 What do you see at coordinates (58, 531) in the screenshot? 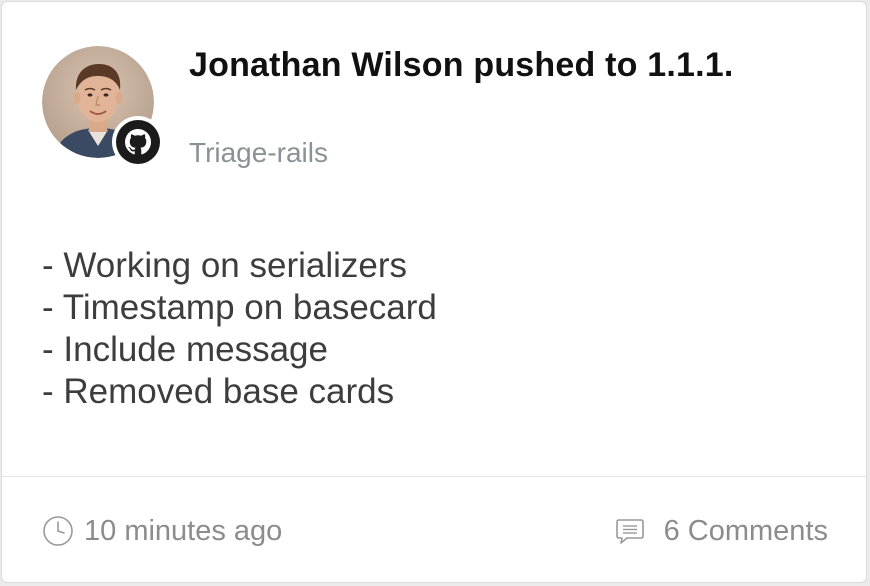
I see `clock-icon` at bounding box center [58, 531].